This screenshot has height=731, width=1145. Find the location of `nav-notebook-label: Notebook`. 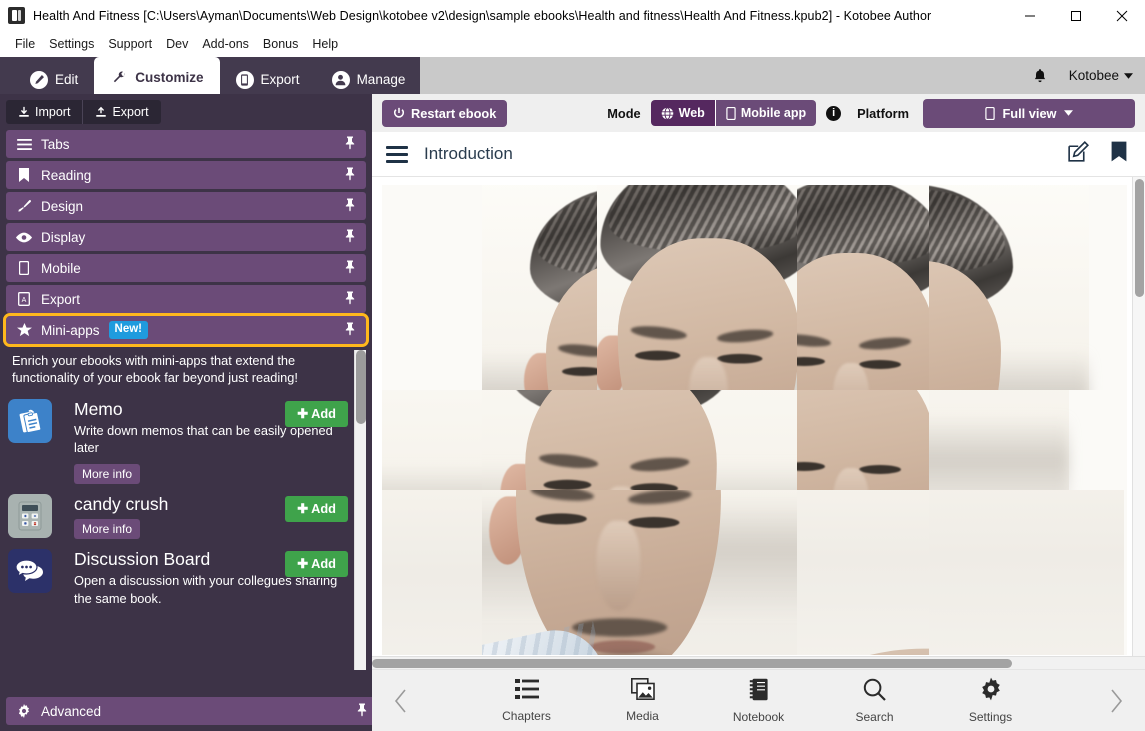

nav-notebook-label: Notebook is located at coordinates (758, 716).